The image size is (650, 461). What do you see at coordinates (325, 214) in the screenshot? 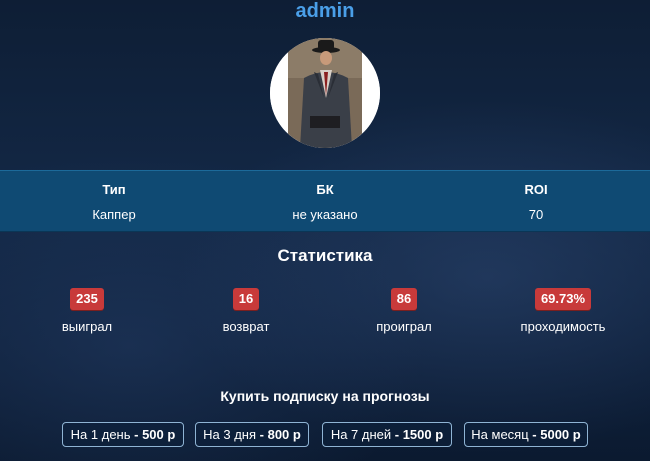
I see `info-bk-value: не указано` at bounding box center [325, 214].